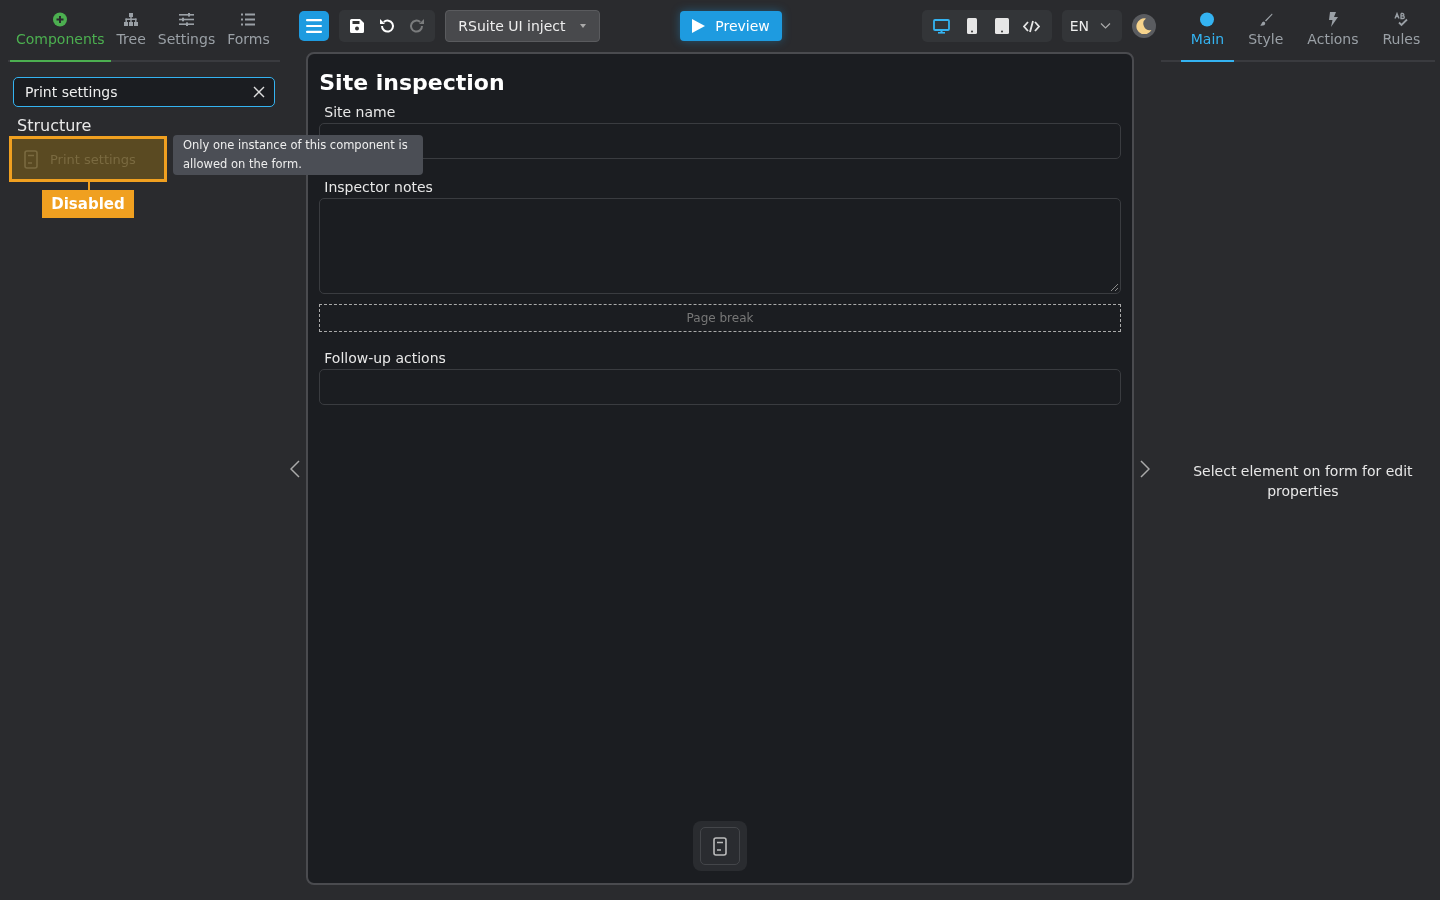 This screenshot has width=1440, height=900. What do you see at coordinates (186, 19) in the screenshot?
I see `sliders-icon` at bounding box center [186, 19].